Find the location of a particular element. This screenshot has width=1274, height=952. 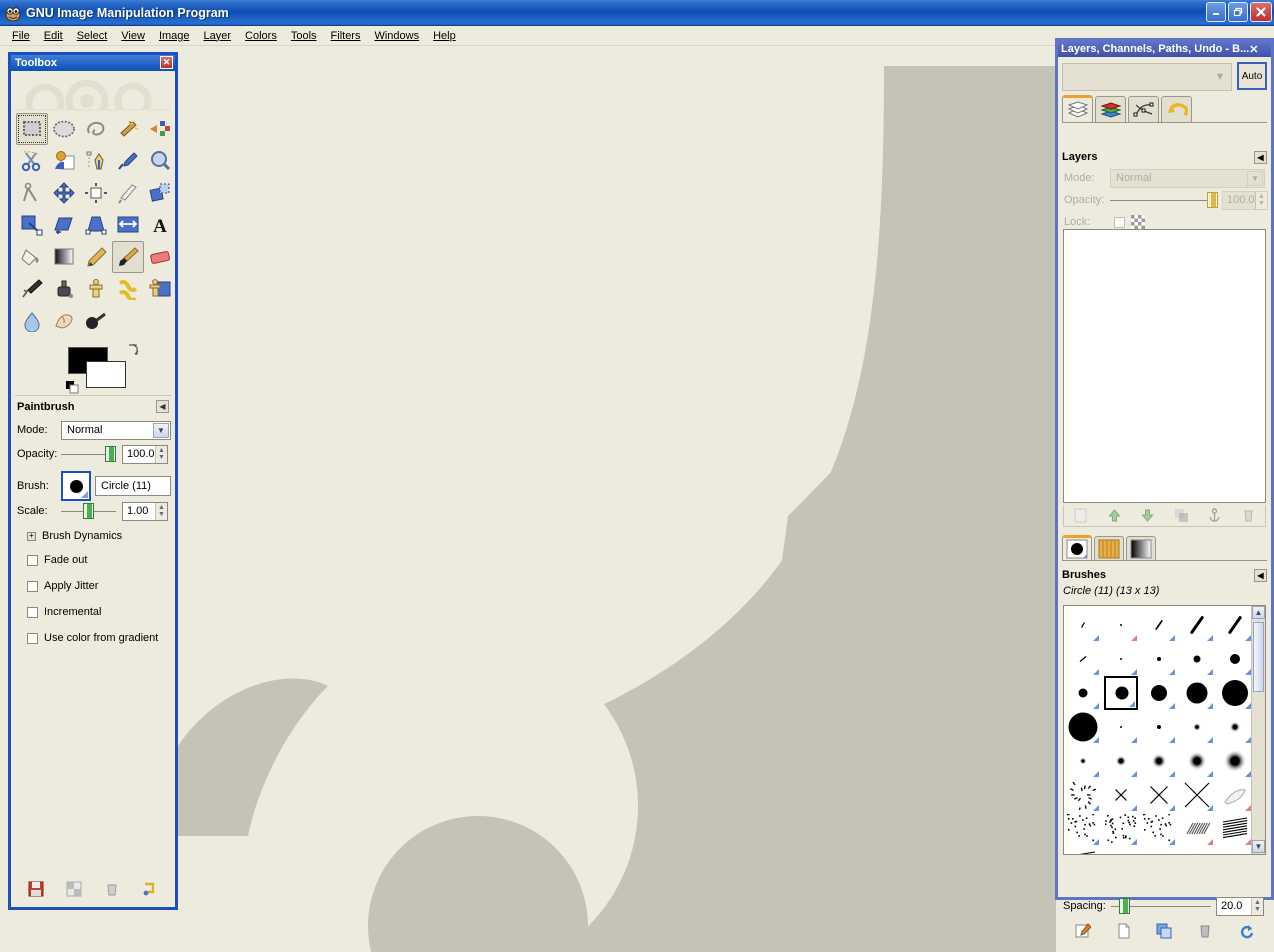

tool-options-collapse-button: ◀ is located at coordinates (162, 406).